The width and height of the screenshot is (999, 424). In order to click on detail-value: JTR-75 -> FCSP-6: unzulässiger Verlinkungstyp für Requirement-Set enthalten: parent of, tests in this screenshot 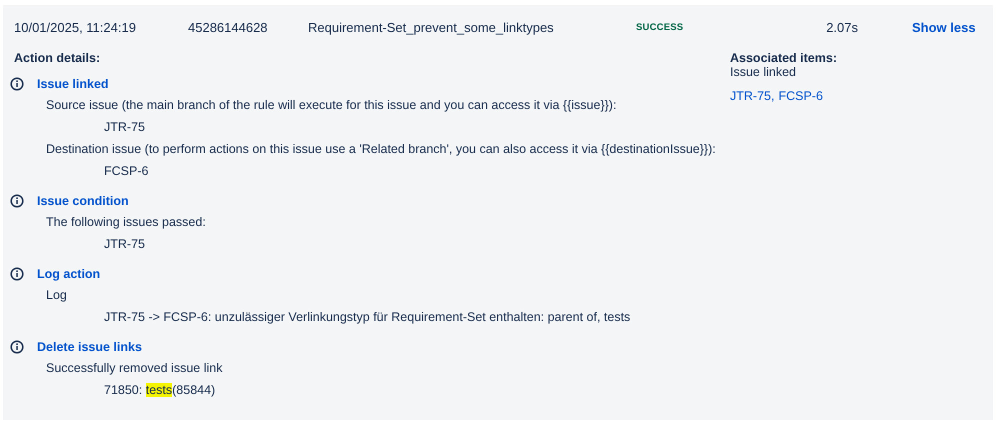, I will do `click(368, 317)`.